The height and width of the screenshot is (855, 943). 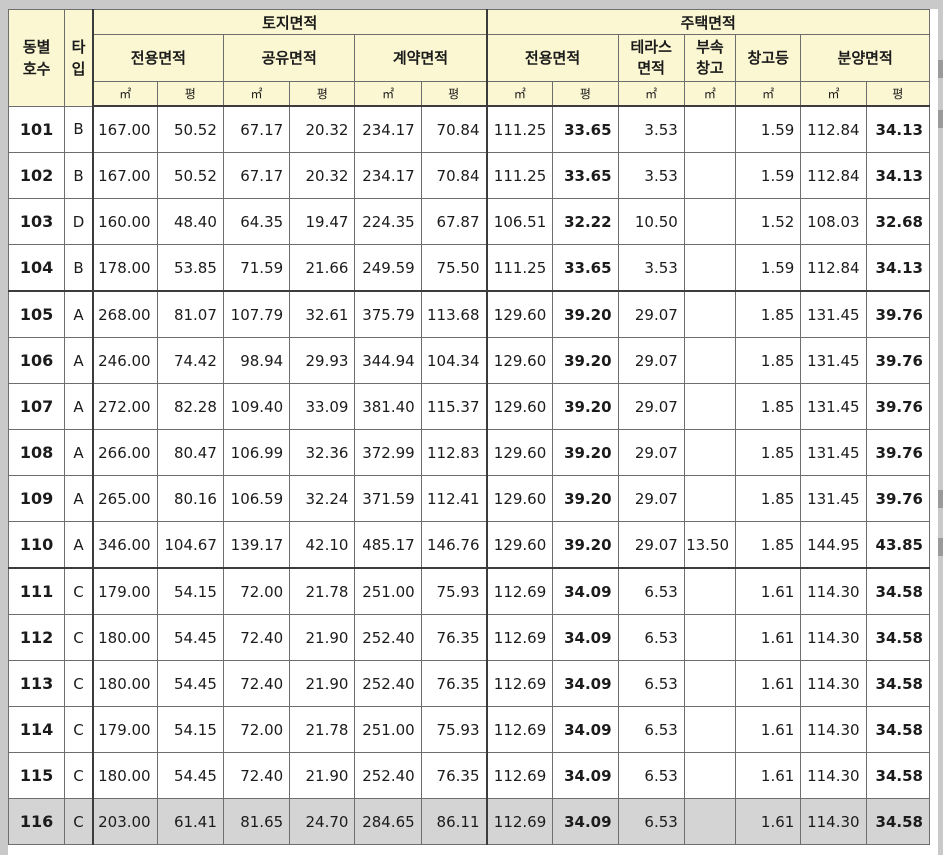 What do you see at coordinates (190, 175) in the screenshot?
I see `cell-land-exclusive-py: 50.52` at bounding box center [190, 175].